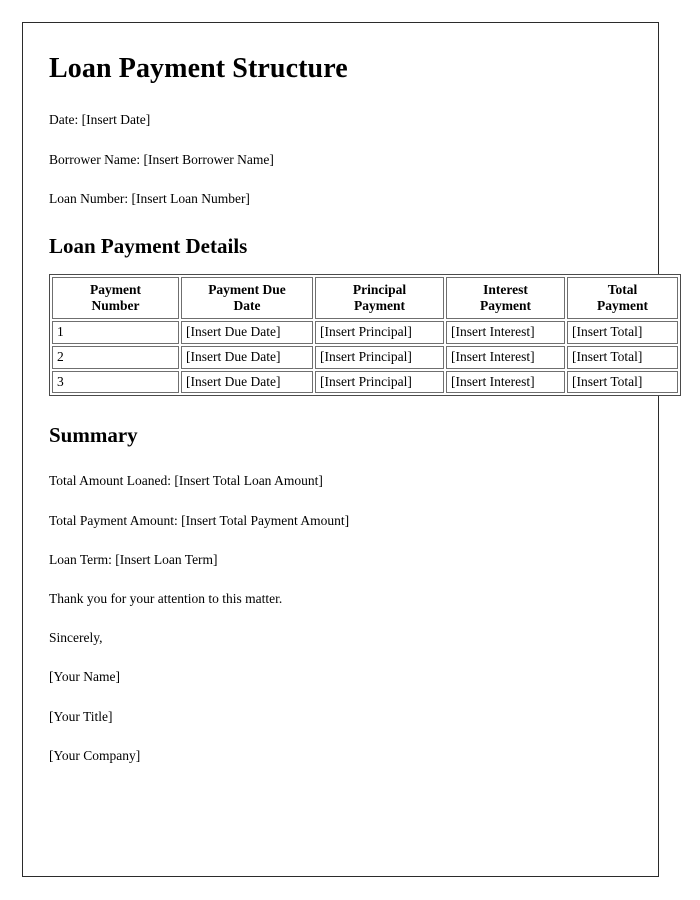  I want to click on closing-sincerely: Sincerely,, so click(76, 638).